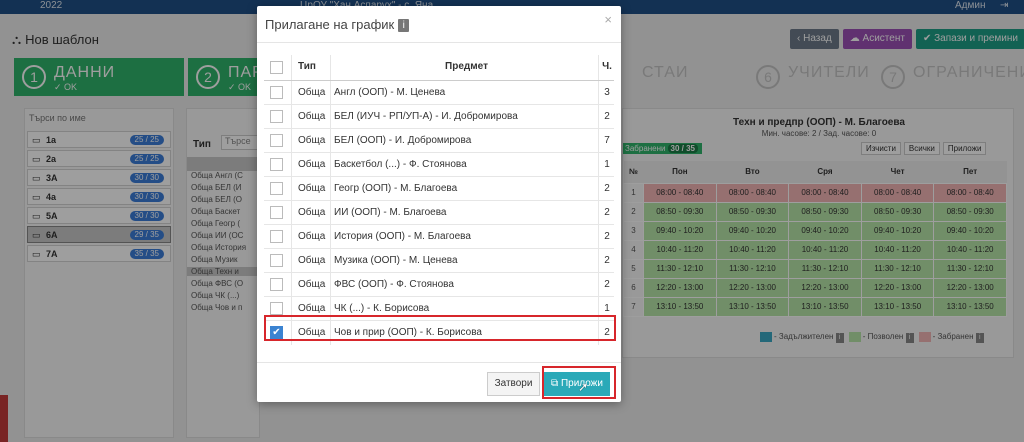 The width and height of the screenshot is (1024, 442). What do you see at coordinates (439, 68) in the screenshot?
I see `table-header: Тип Предмет Ч.` at bounding box center [439, 68].